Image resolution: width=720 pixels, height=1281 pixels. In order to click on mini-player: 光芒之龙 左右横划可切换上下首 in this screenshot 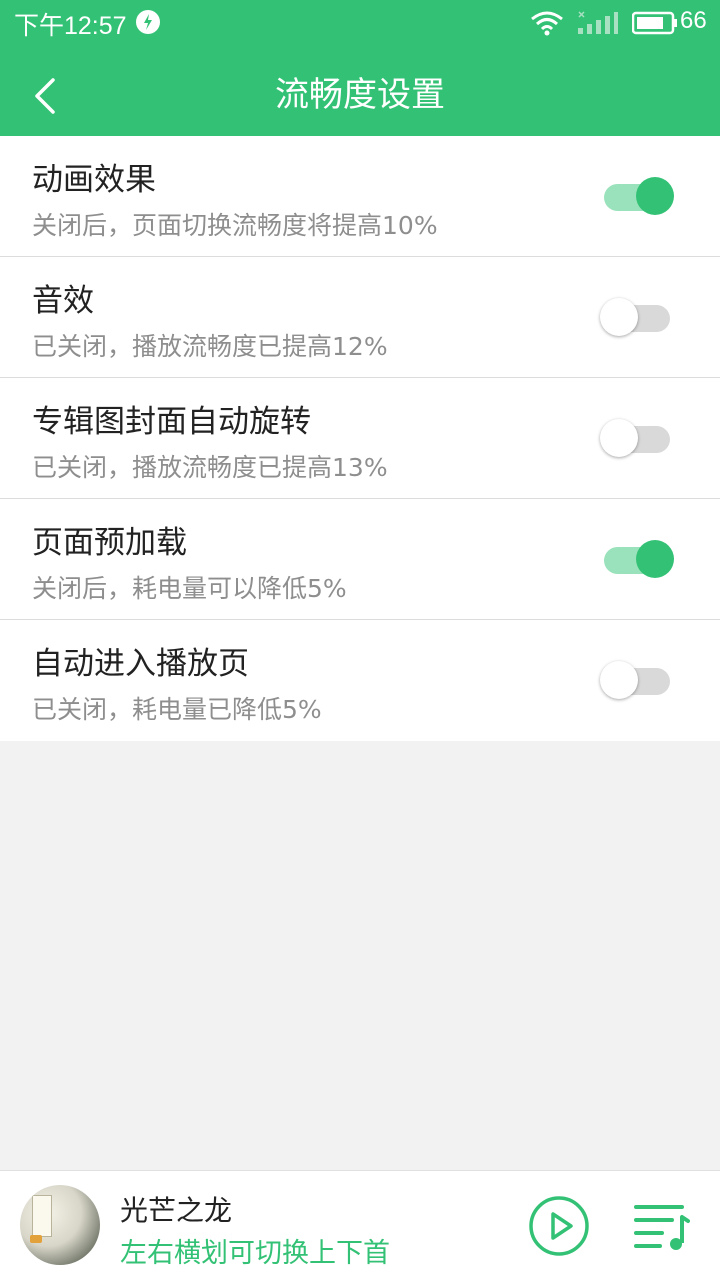, I will do `click(360, 1225)`.